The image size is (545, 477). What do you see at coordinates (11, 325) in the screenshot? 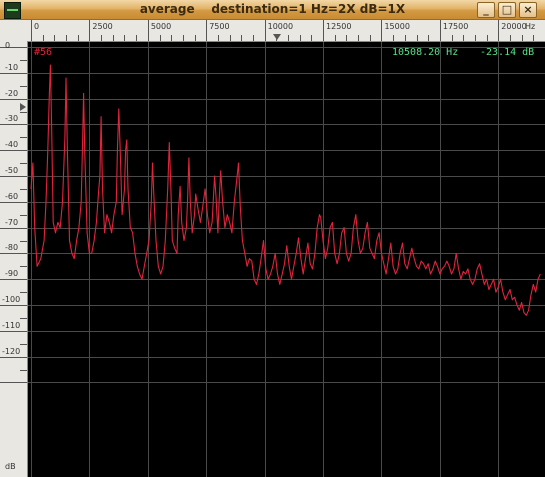
I see `db-tick-label: -110` at bounding box center [11, 325].